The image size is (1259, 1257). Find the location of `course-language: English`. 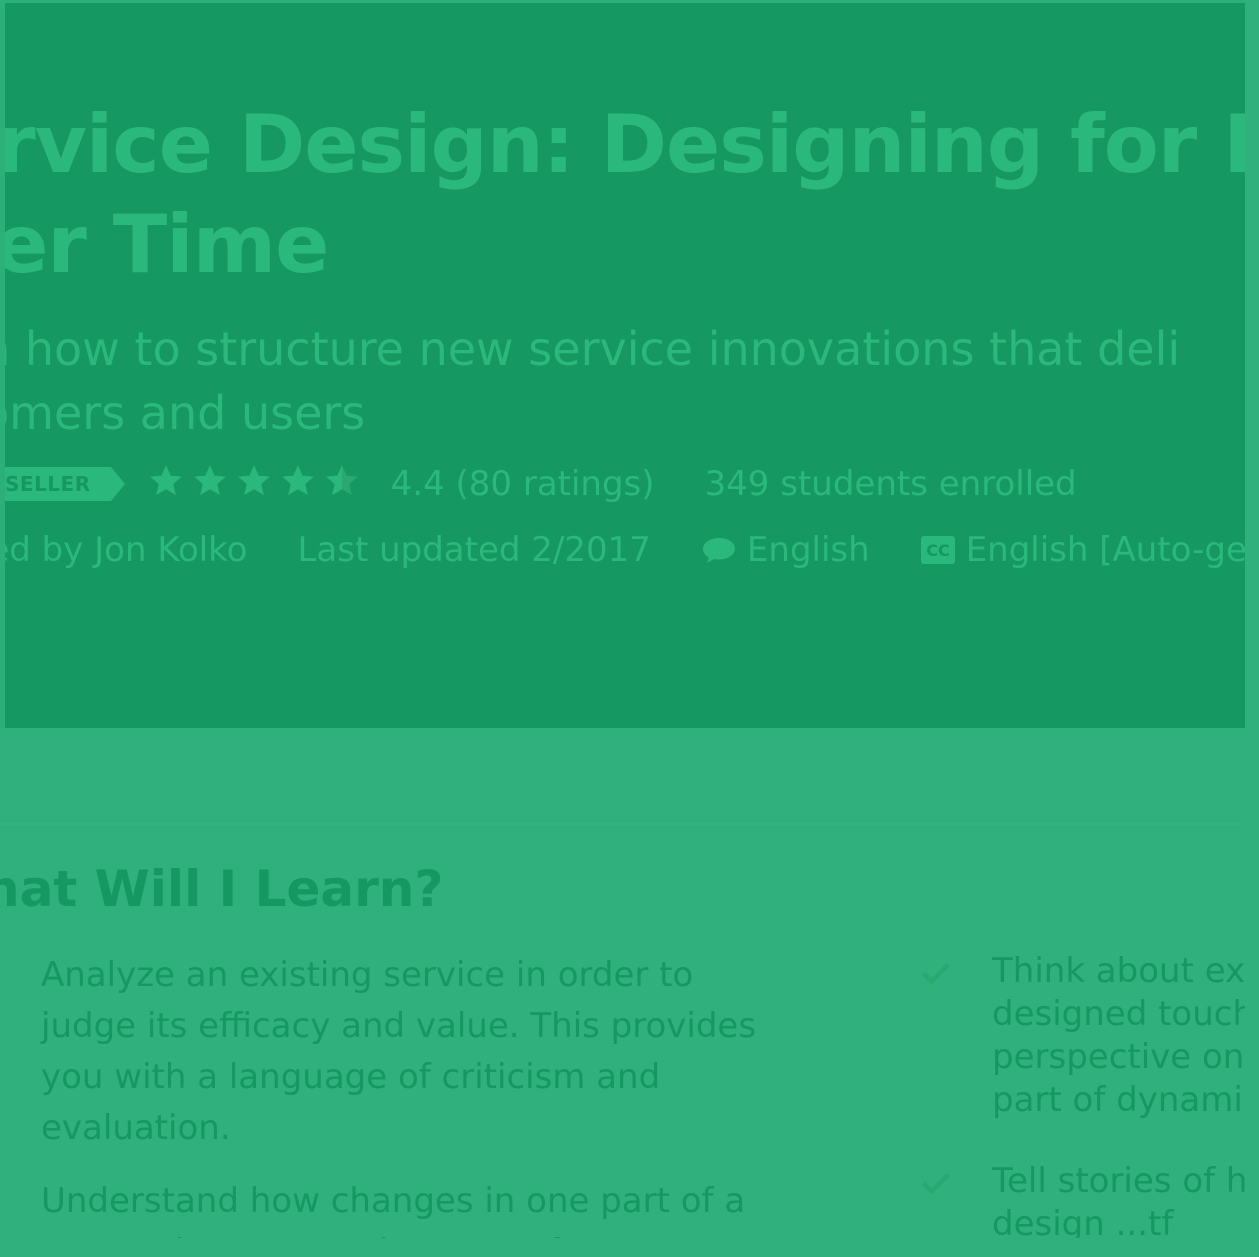

course-language: English is located at coordinates (785, 550).